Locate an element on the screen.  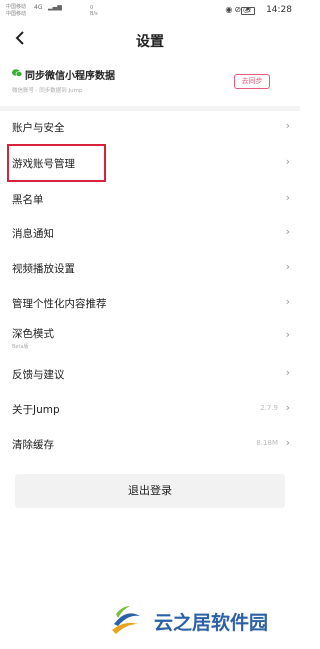
carrier-label-2: 中国移动 is located at coordinates (16, 14).